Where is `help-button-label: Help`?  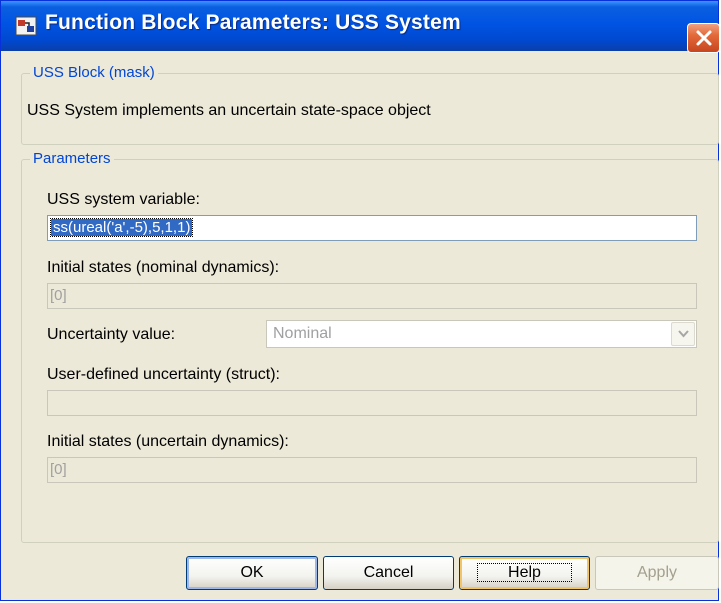
help-button-label: Help is located at coordinates (524, 572).